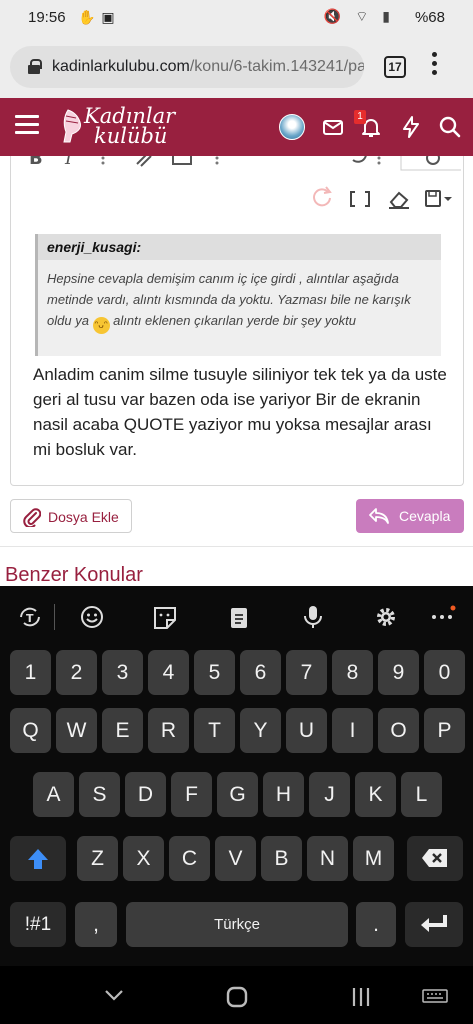 The image size is (473, 1024). Describe the element at coordinates (398, 672) in the screenshot. I see `key-9: 9` at that location.